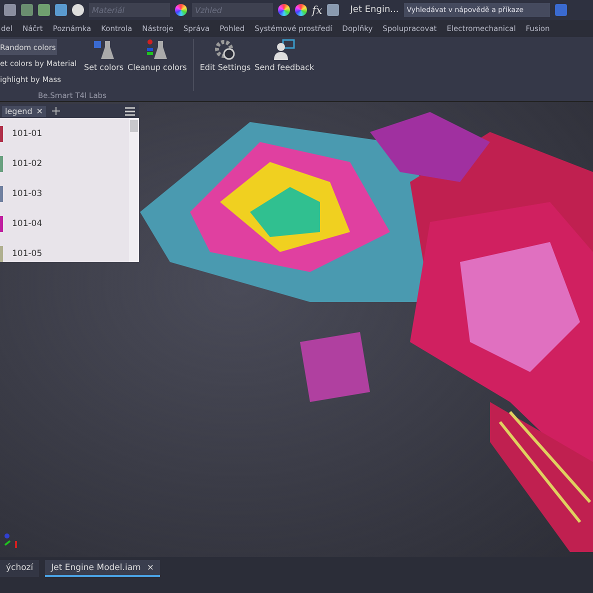  I want to click on legend-tab: legend ✕, so click(24, 111).